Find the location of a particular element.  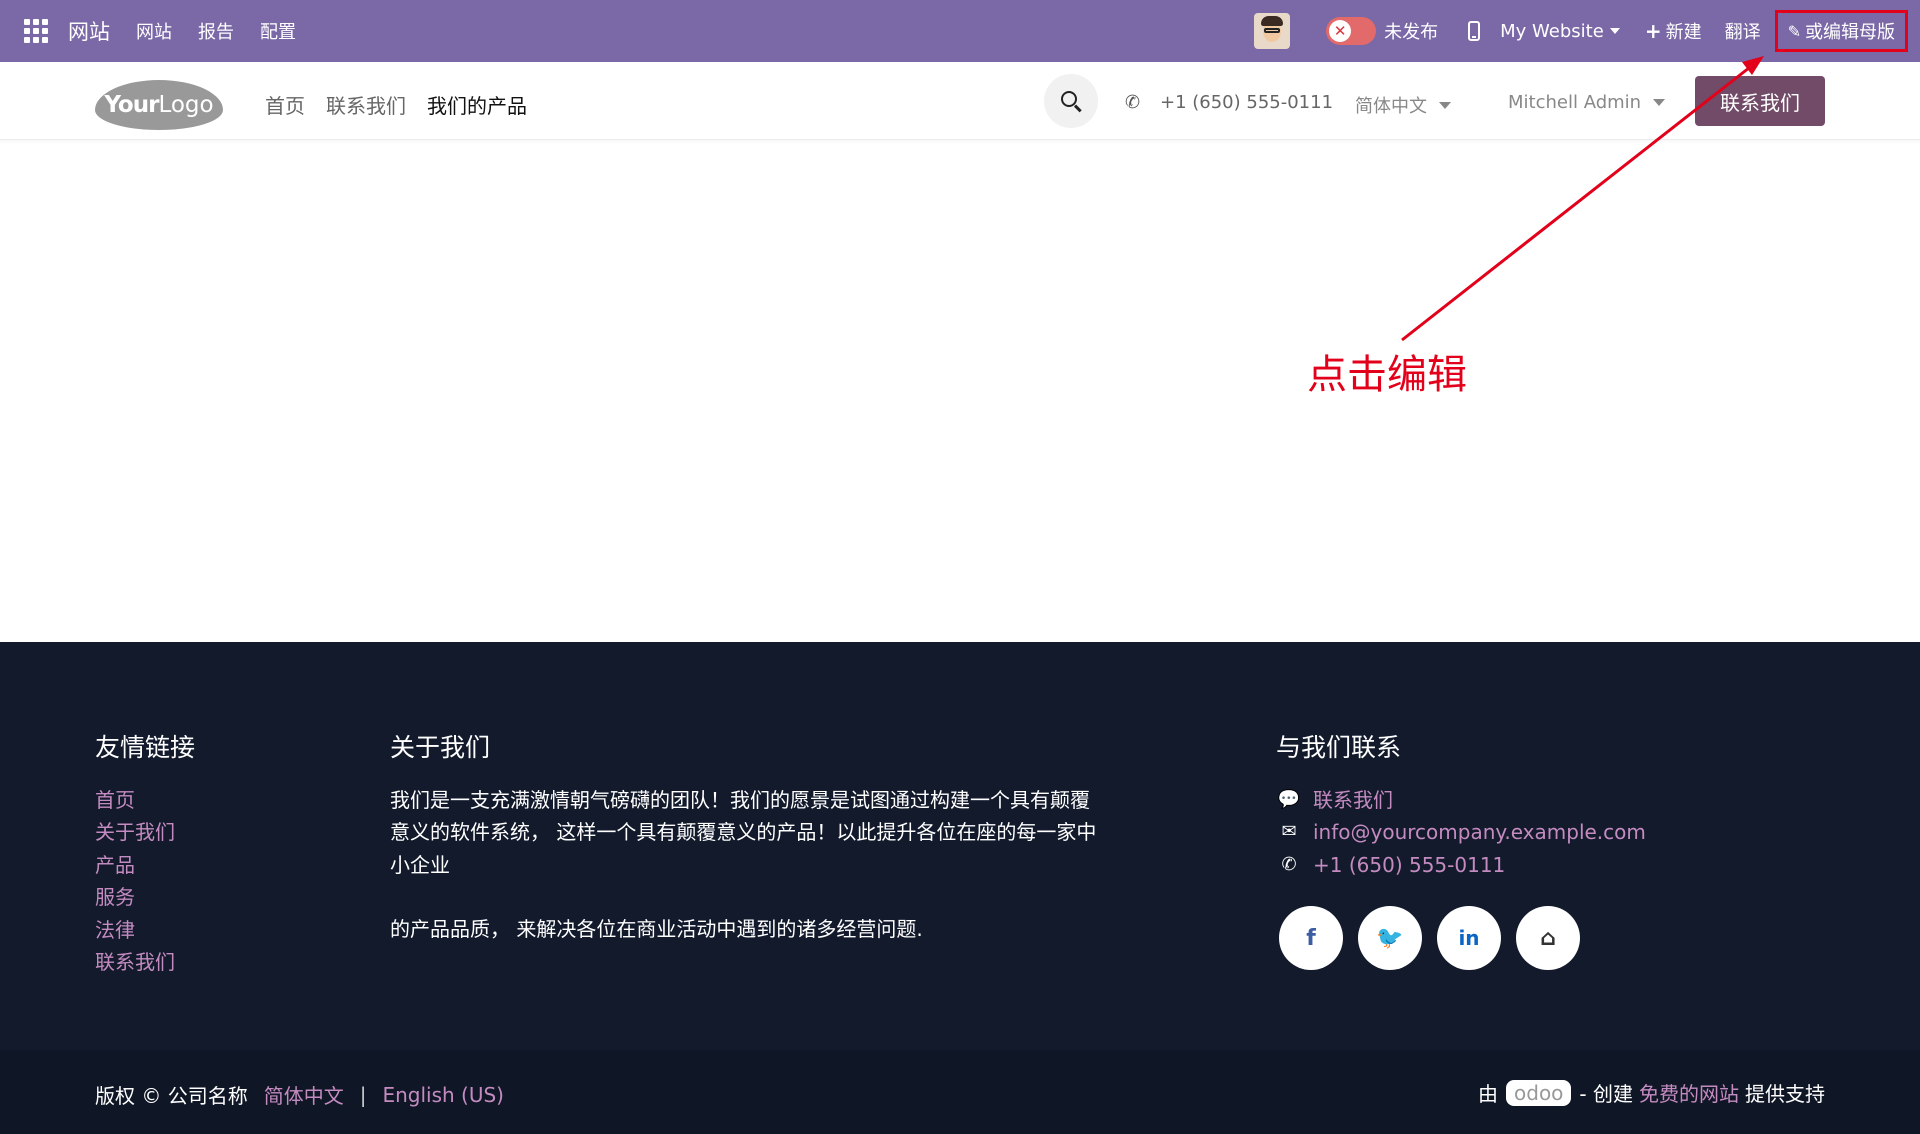

footer-link-about: 关于我们 is located at coordinates (135, 832).